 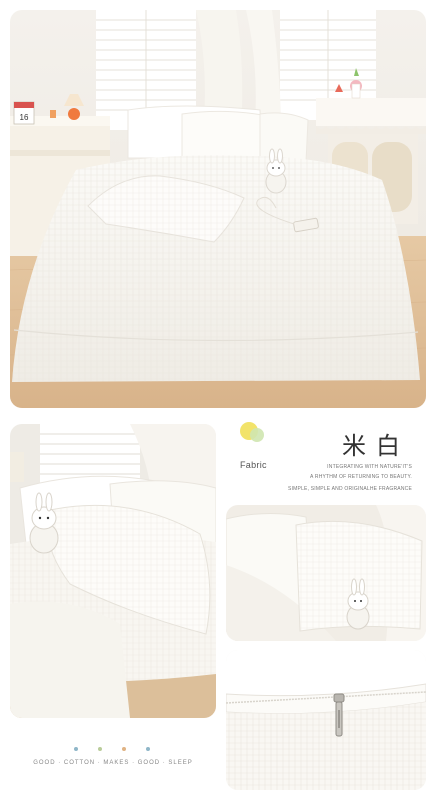 I want to click on zipper-detail-photo, so click(x=326, y=720).